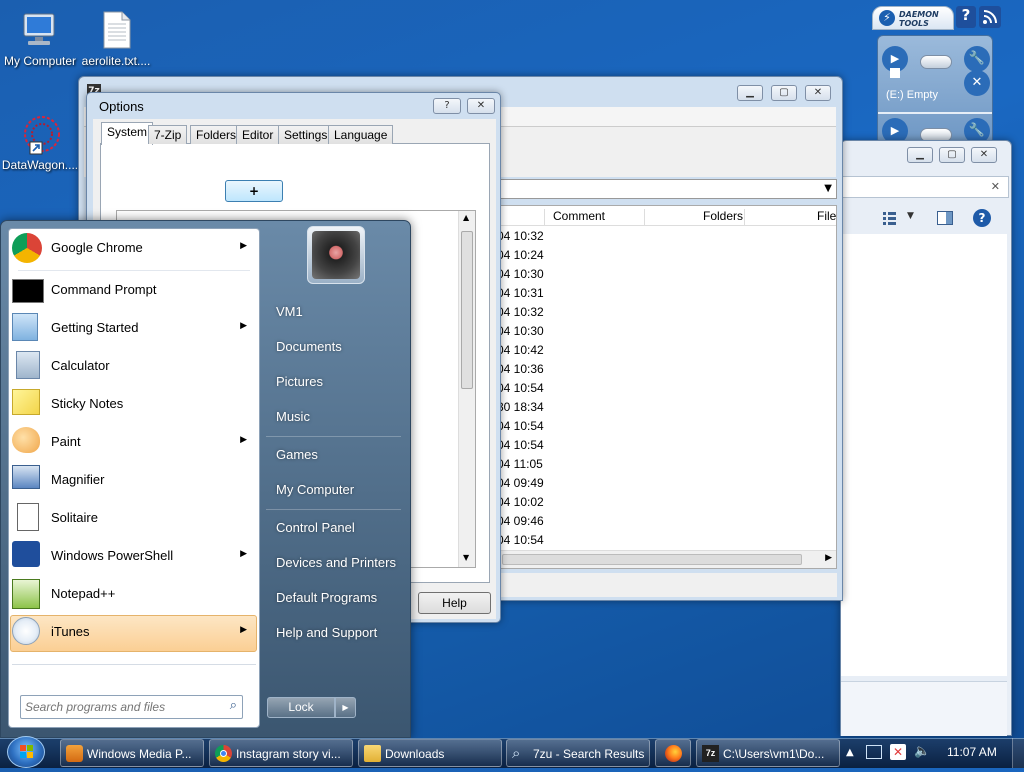 This screenshot has width=1024, height=772. What do you see at coordinates (134, 248) in the screenshot?
I see `start-program-google-chrome: Google Chrome ▶` at bounding box center [134, 248].